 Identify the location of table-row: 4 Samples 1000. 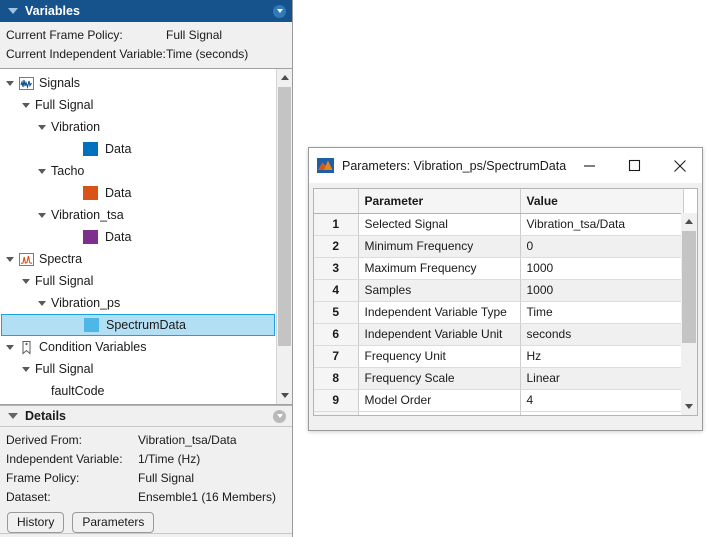
(499, 290).